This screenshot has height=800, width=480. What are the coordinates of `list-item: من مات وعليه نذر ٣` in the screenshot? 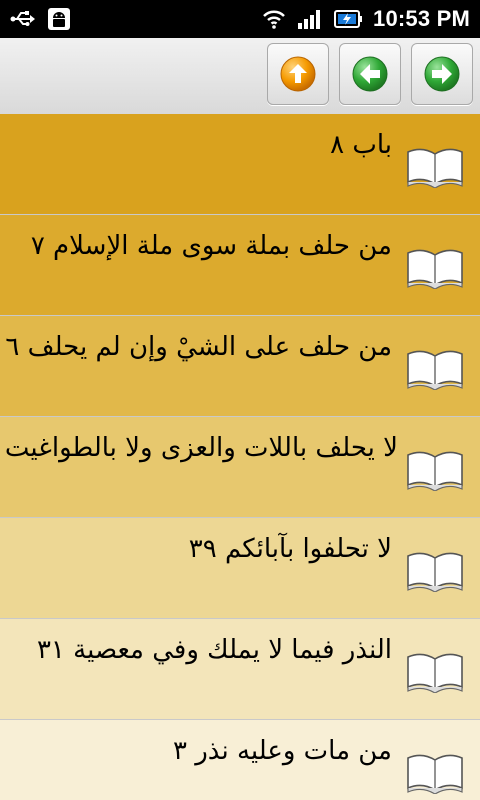 It's located at (240, 760).